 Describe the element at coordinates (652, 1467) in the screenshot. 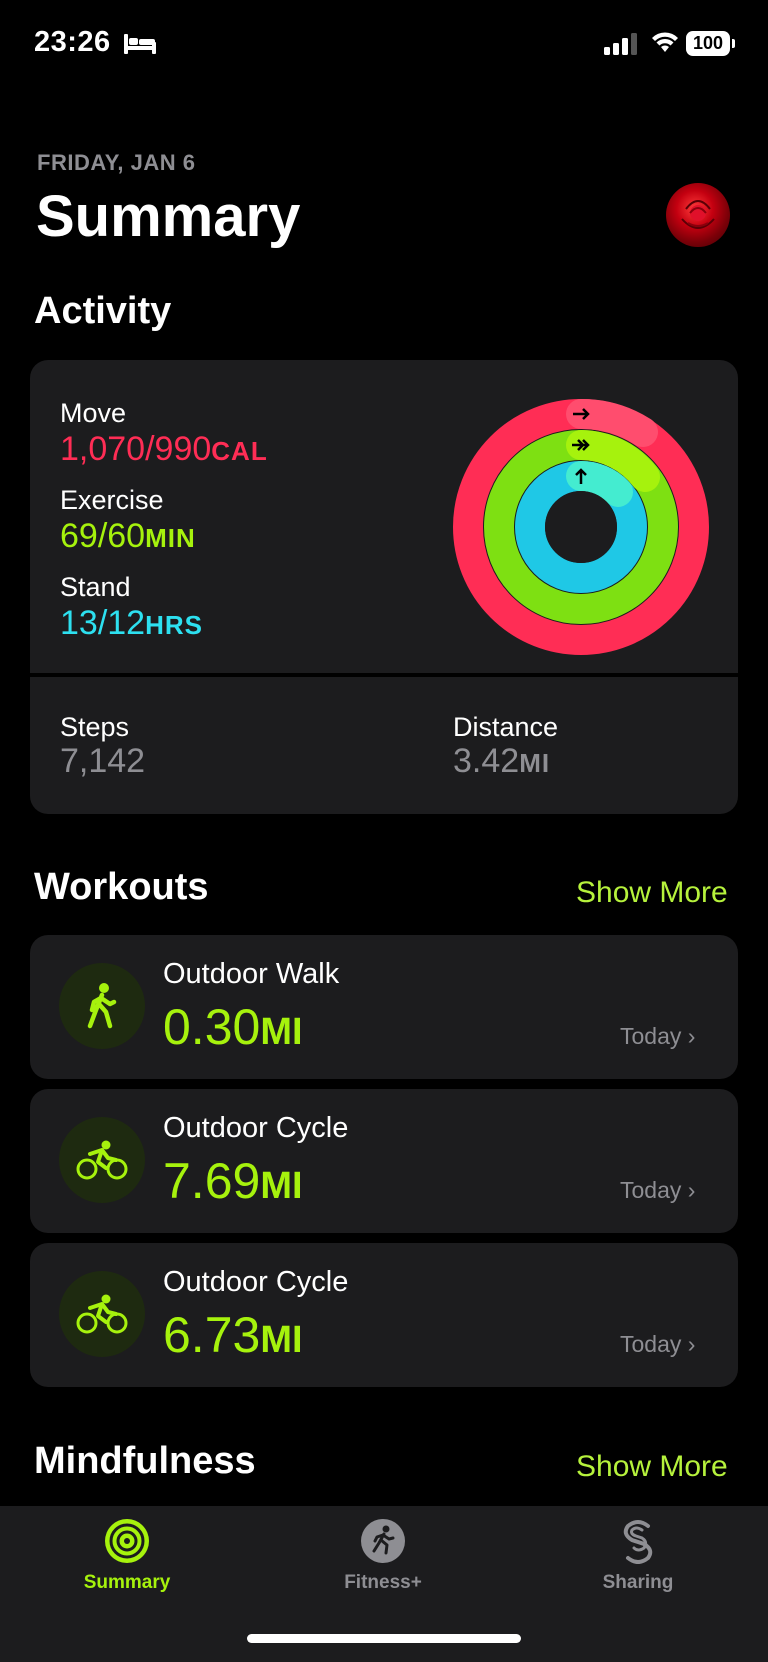

I see `mindfulness-show-more-link: Show More` at that location.